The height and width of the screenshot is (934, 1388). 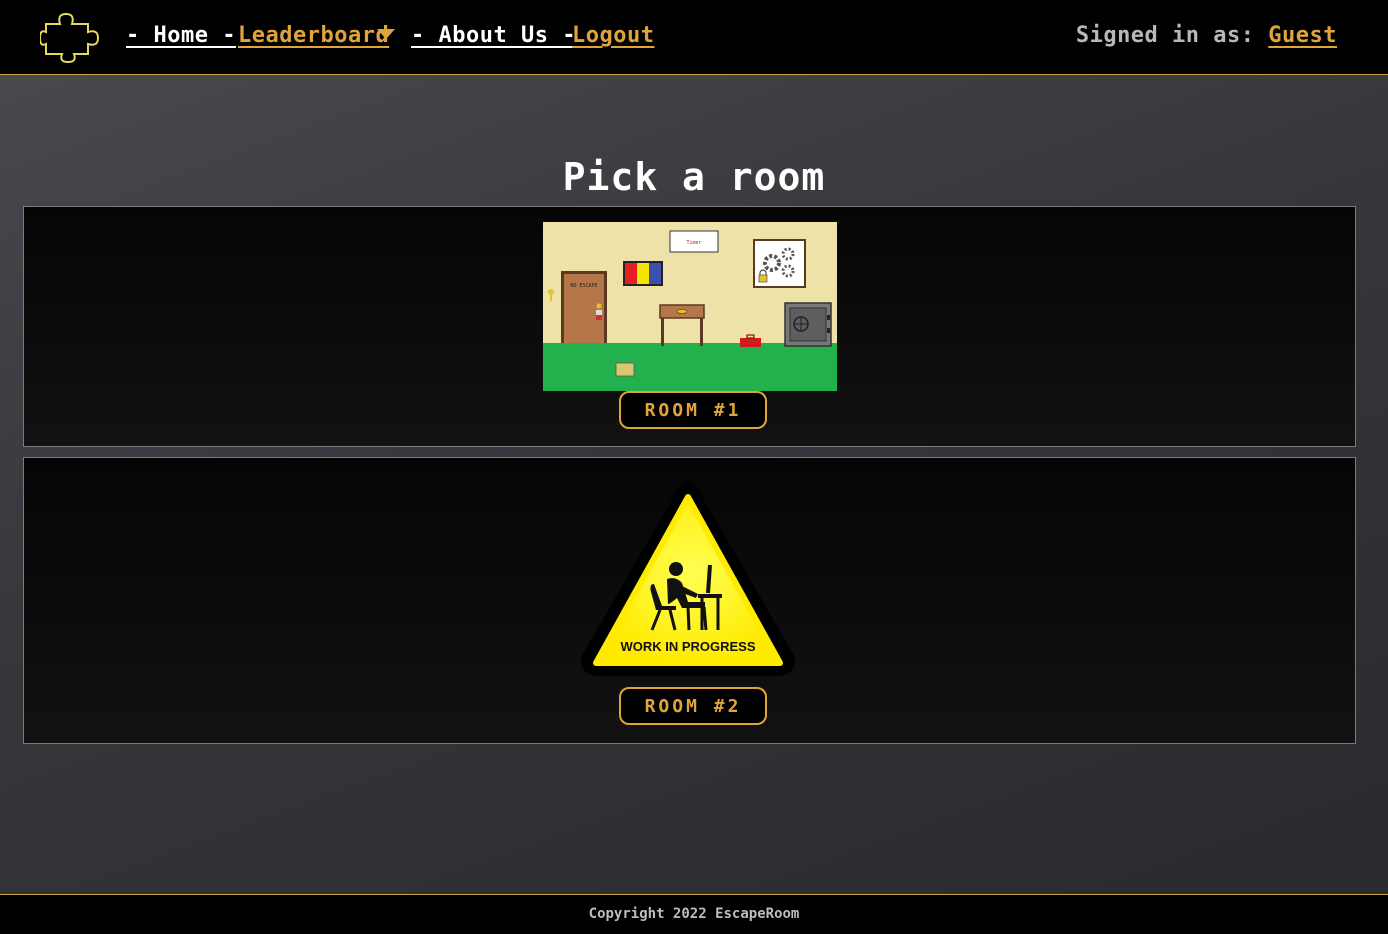 What do you see at coordinates (613, 36) in the screenshot?
I see `nav-logout-link: Logout` at bounding box center [613, 36].